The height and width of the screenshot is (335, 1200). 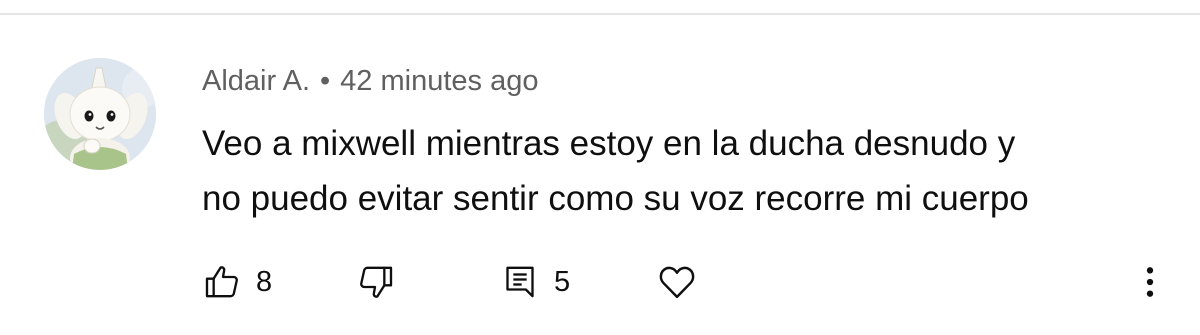 I want to click on like-button: 8, so click(x=237, y=282).